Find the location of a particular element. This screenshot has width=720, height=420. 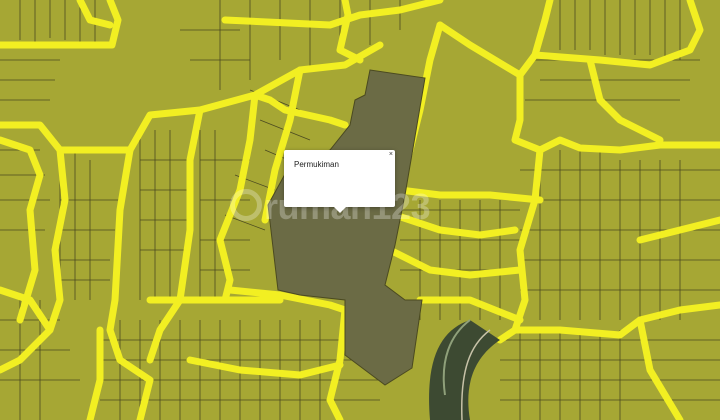

popup-title: Permukiman is located at coordinates (316, 164).